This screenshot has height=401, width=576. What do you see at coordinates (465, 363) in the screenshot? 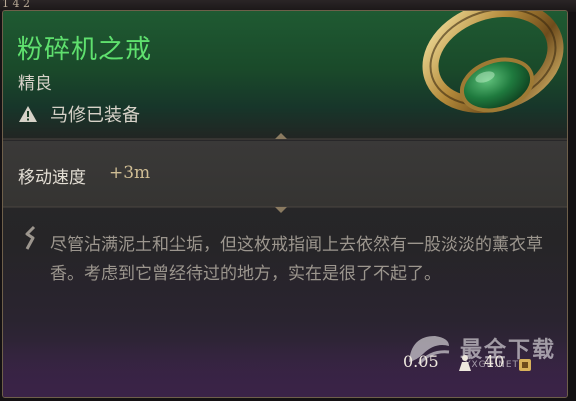
I see `weight-icon` at bounding box center [465, 363].